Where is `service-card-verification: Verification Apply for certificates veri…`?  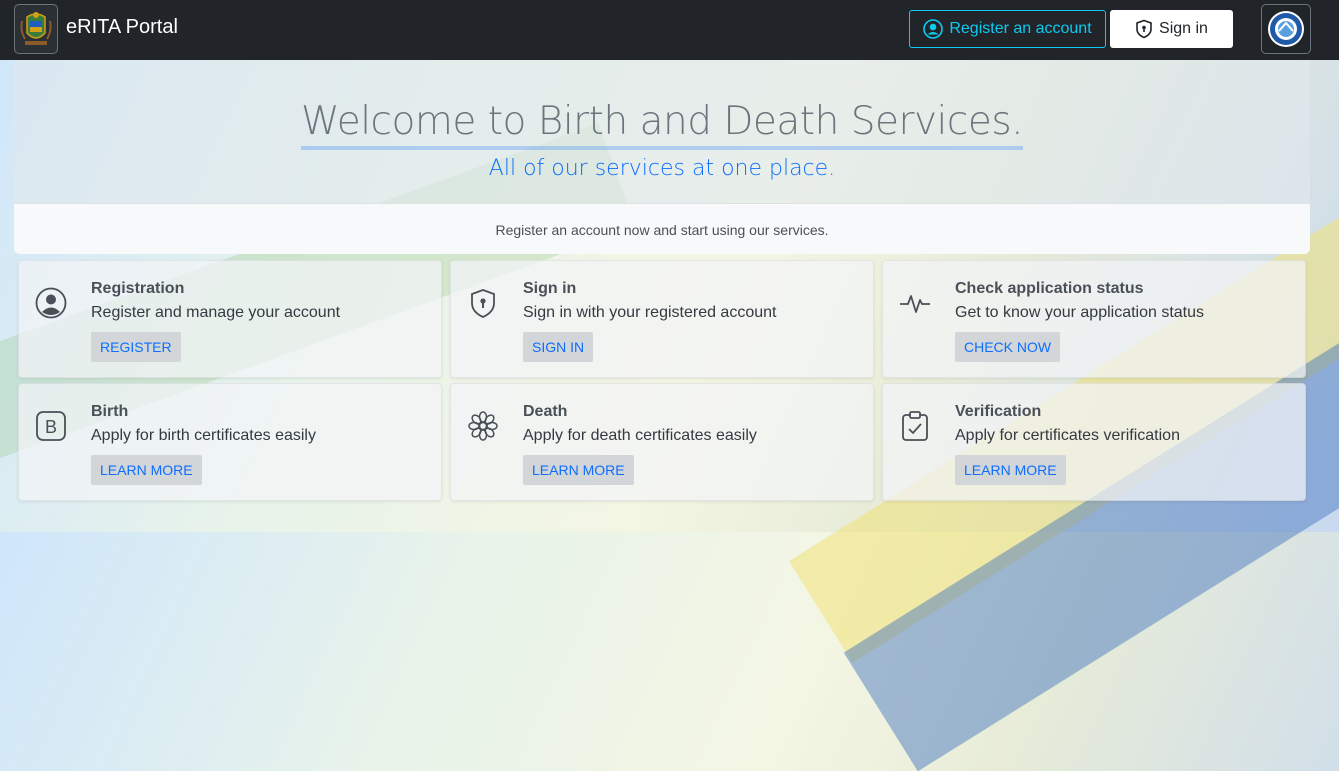
service-card-verification: Verification Apply for certificates veri… is located at coordinates (1094, 442).